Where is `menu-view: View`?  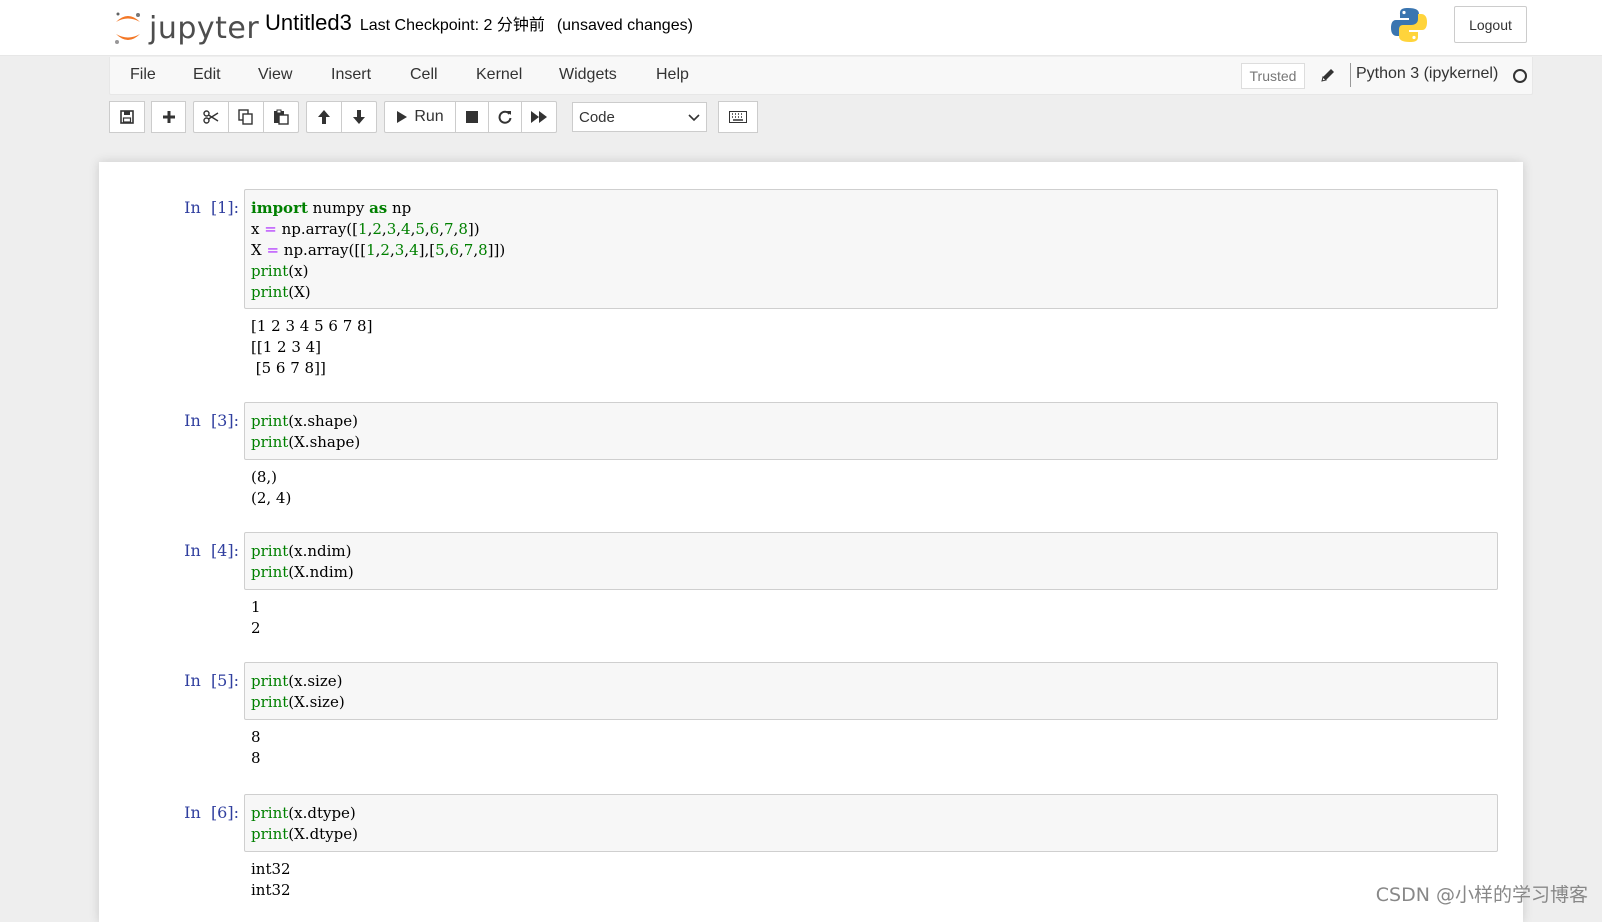
menu-view: View is located at coordinates (275, 75).